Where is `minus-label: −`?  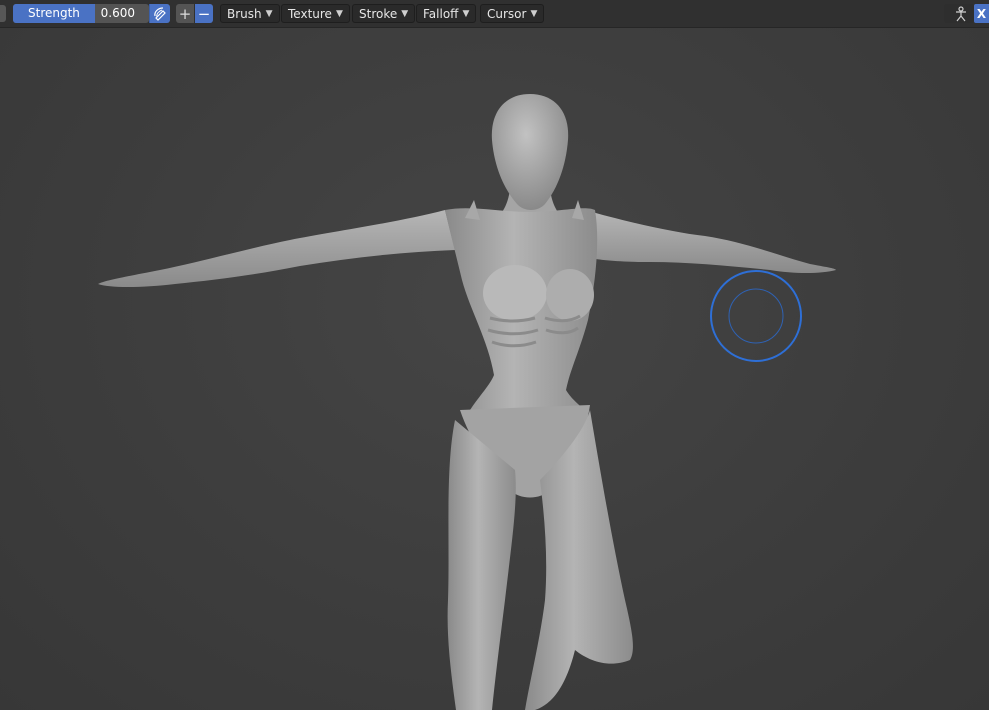 minus-label: − is located at coordinates (204, 13).